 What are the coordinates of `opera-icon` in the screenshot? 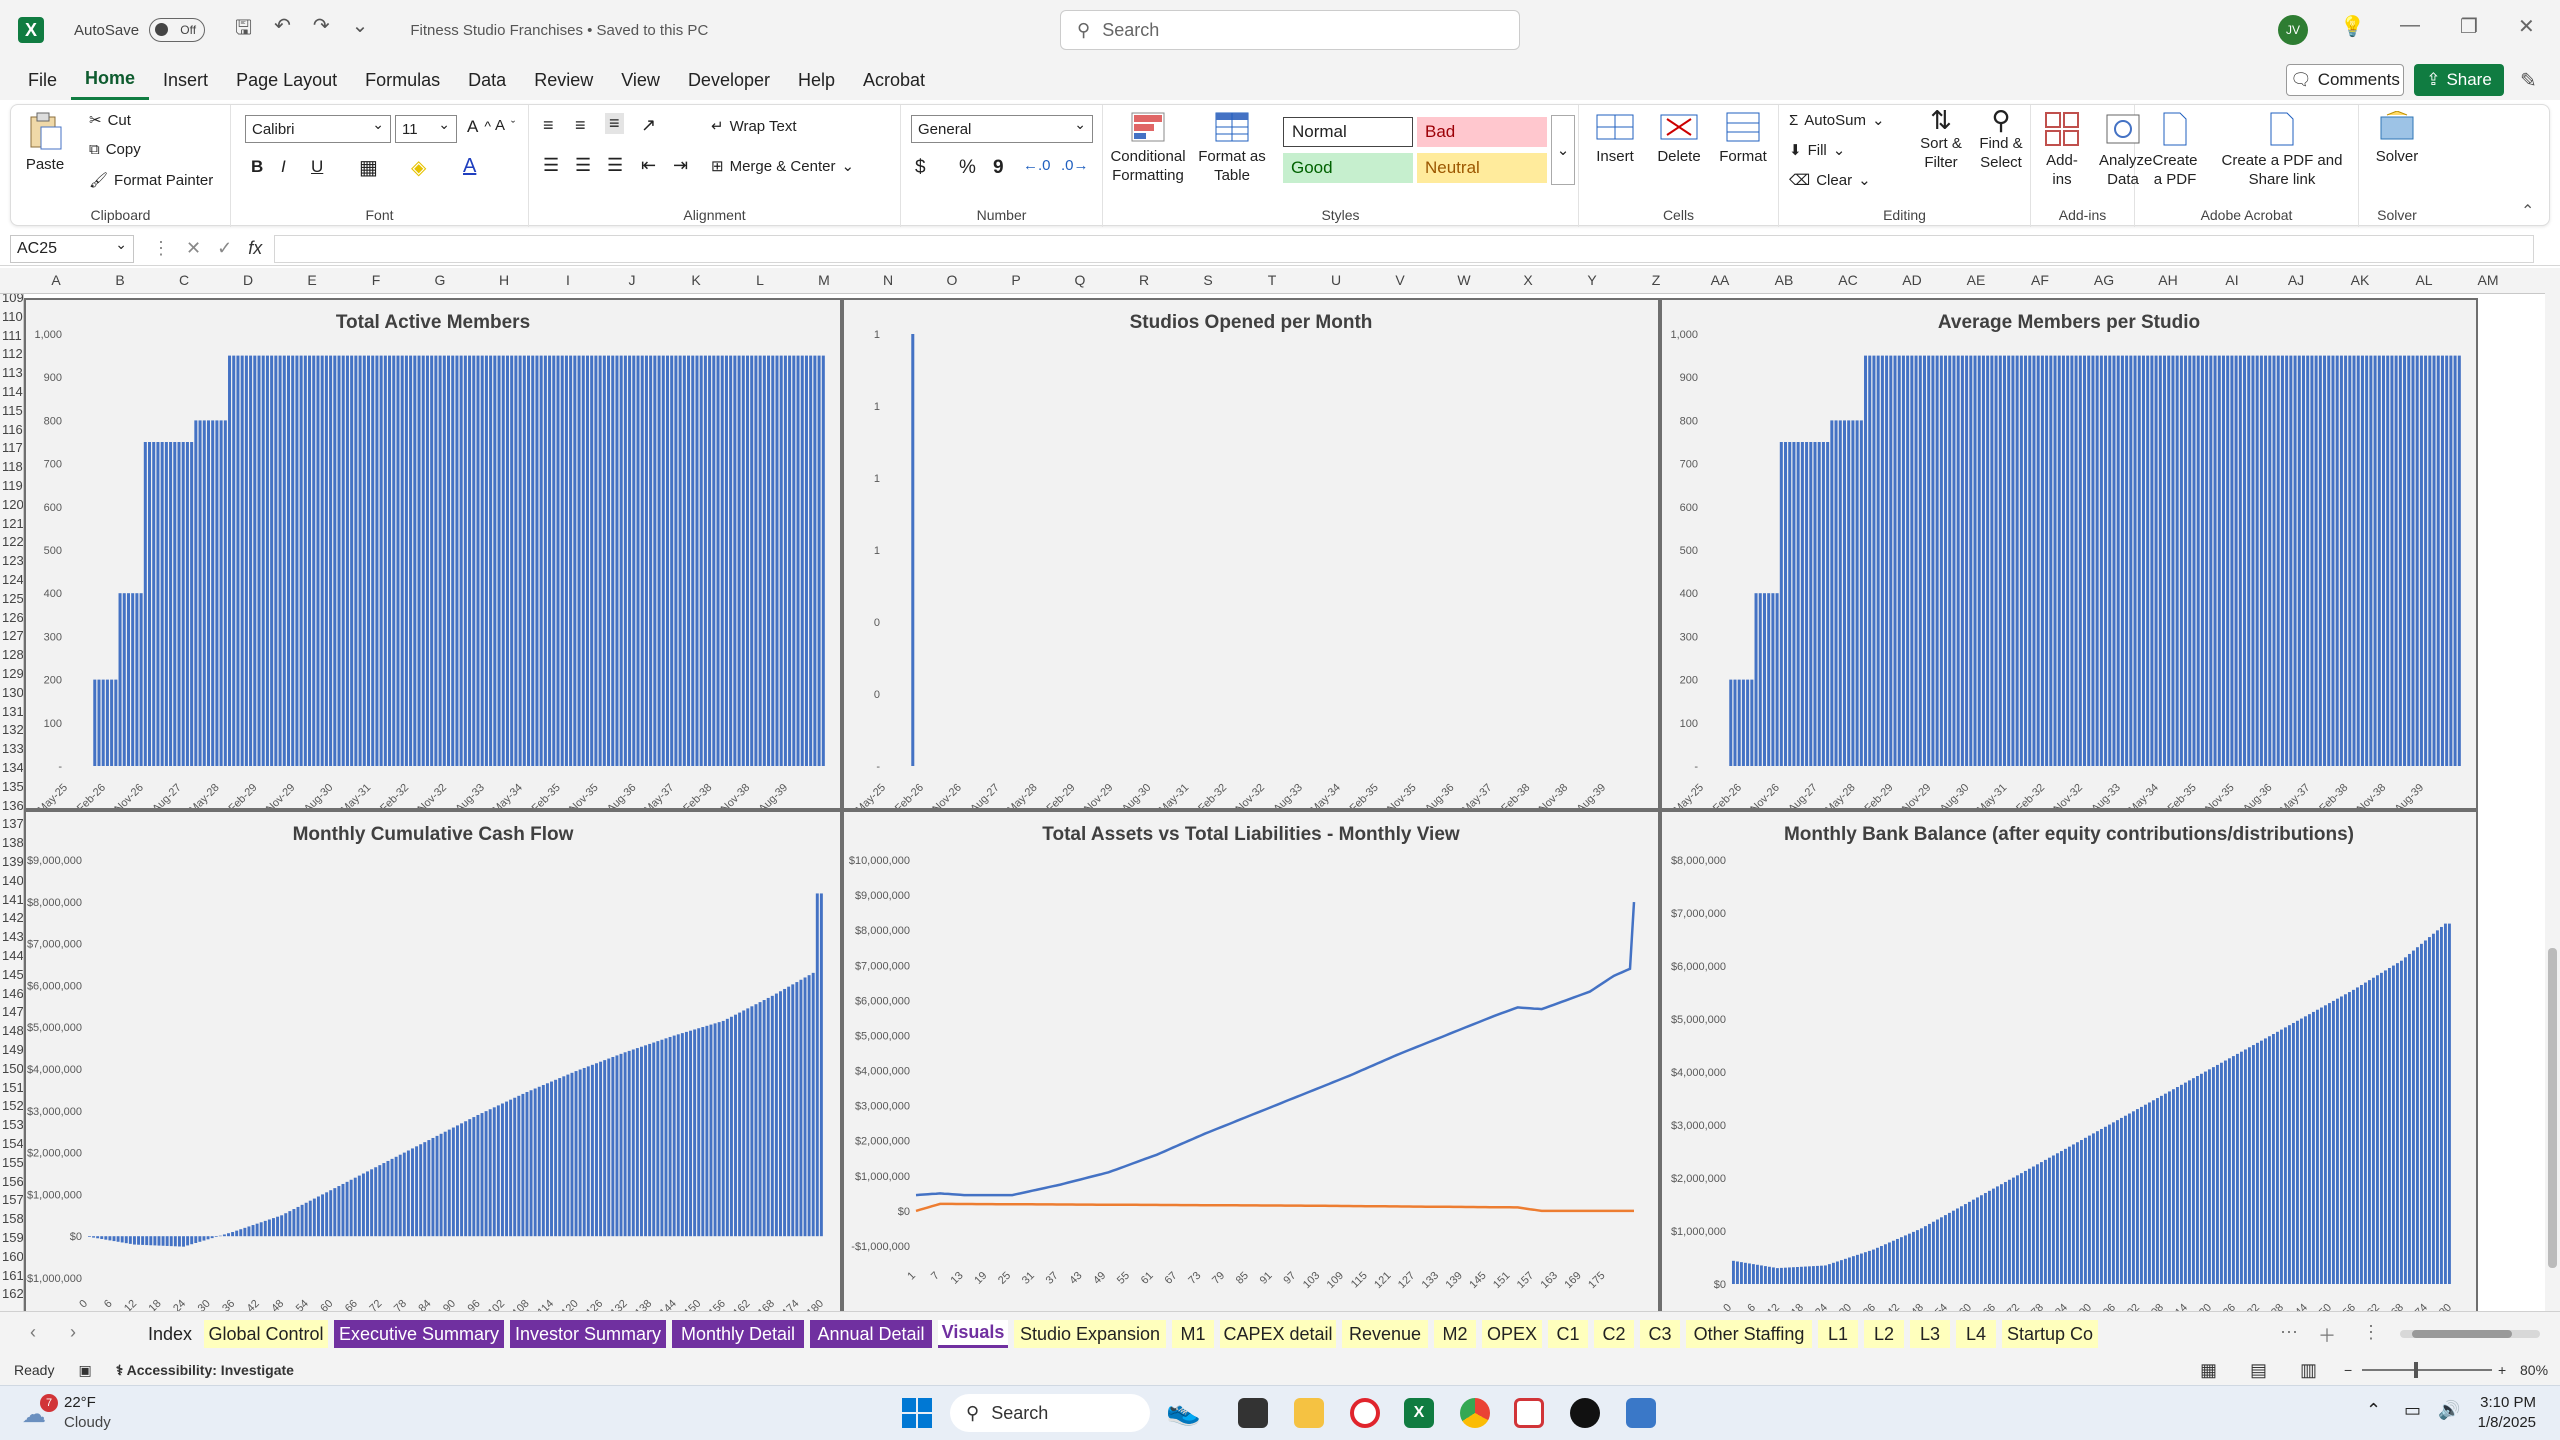 It's located at (1365, 1413).